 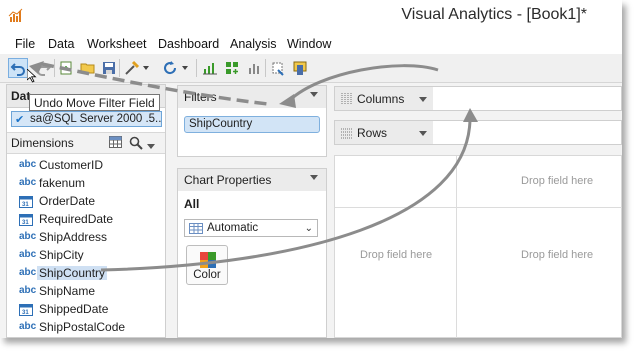 What do you see at coordinates (200, 97) in the screenshot?
I see `filters-title: Filters` at bounding box center [200, 97].